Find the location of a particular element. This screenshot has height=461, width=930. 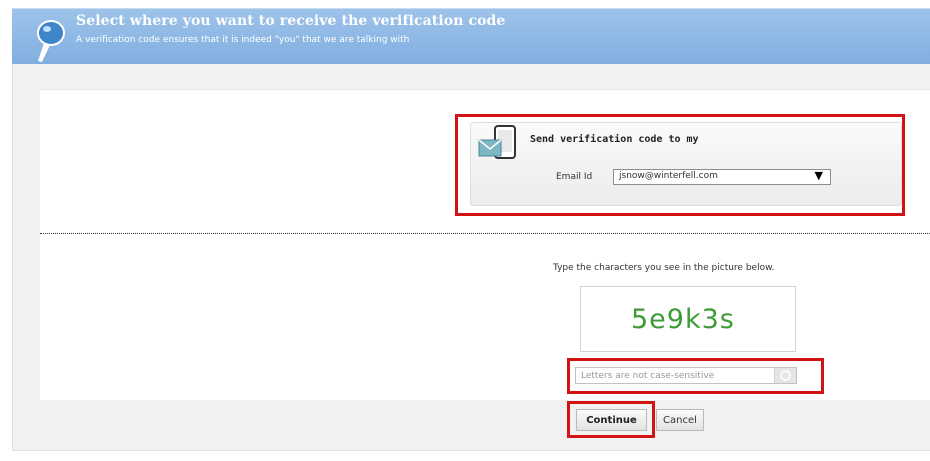

mobile-mail-icon is located at coordinates (497, 142).